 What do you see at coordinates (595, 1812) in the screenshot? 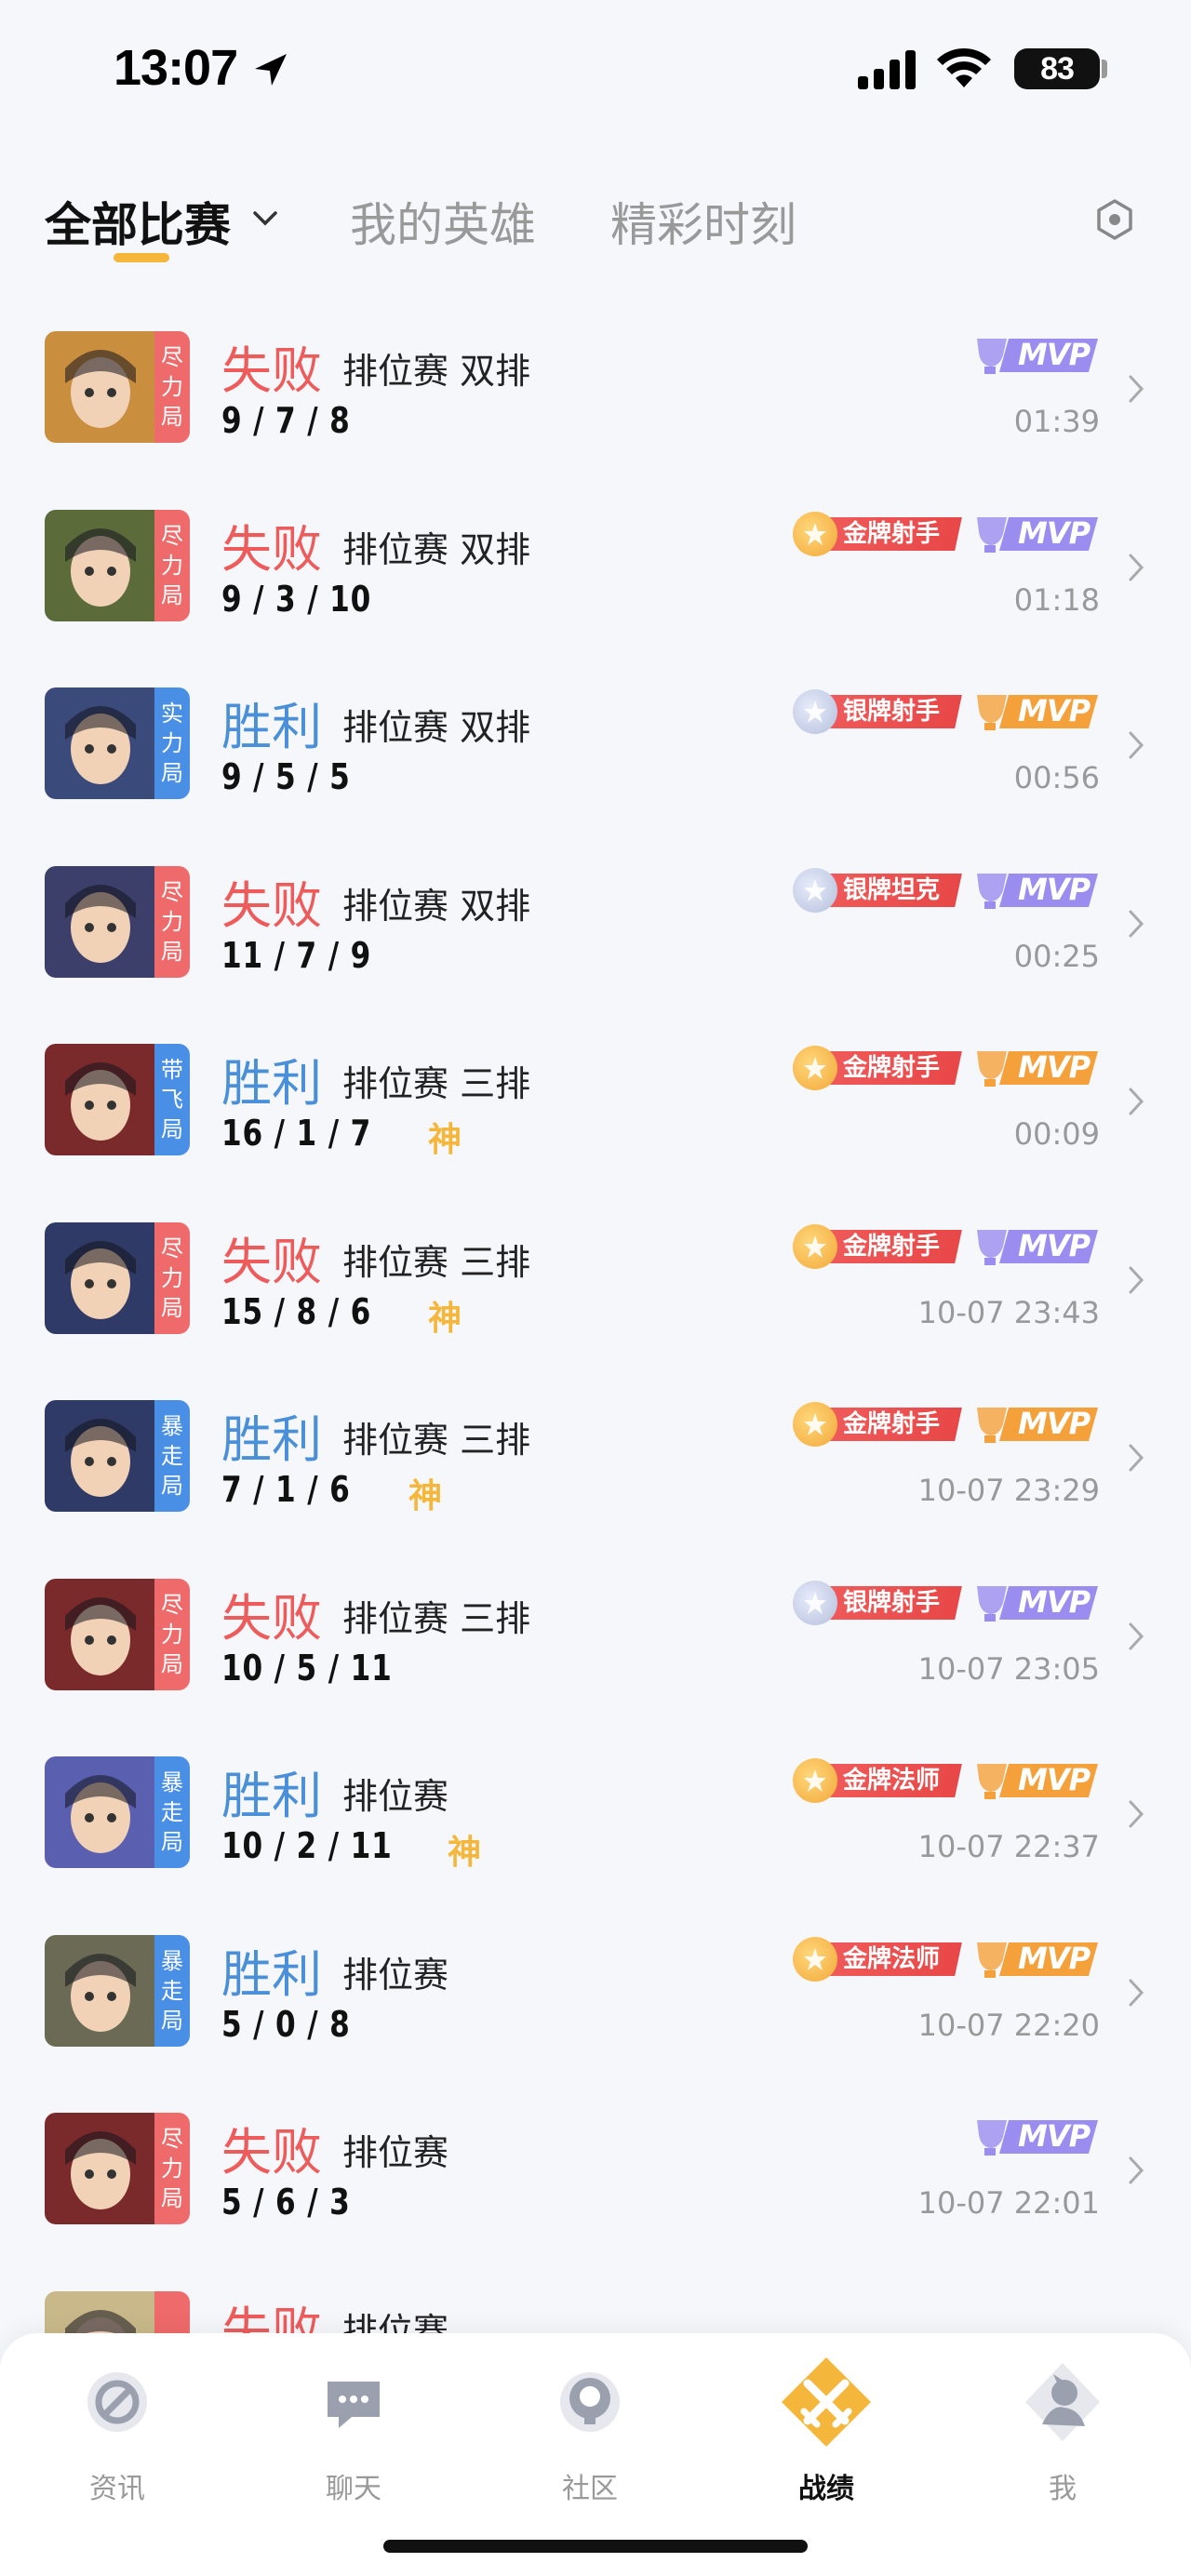
I see `match-row: 暴走局胜利 排位赛 10 / 2 / 11 神 MVP 金牌法师 10-07 22:37` at bounding box center [595, 1812].